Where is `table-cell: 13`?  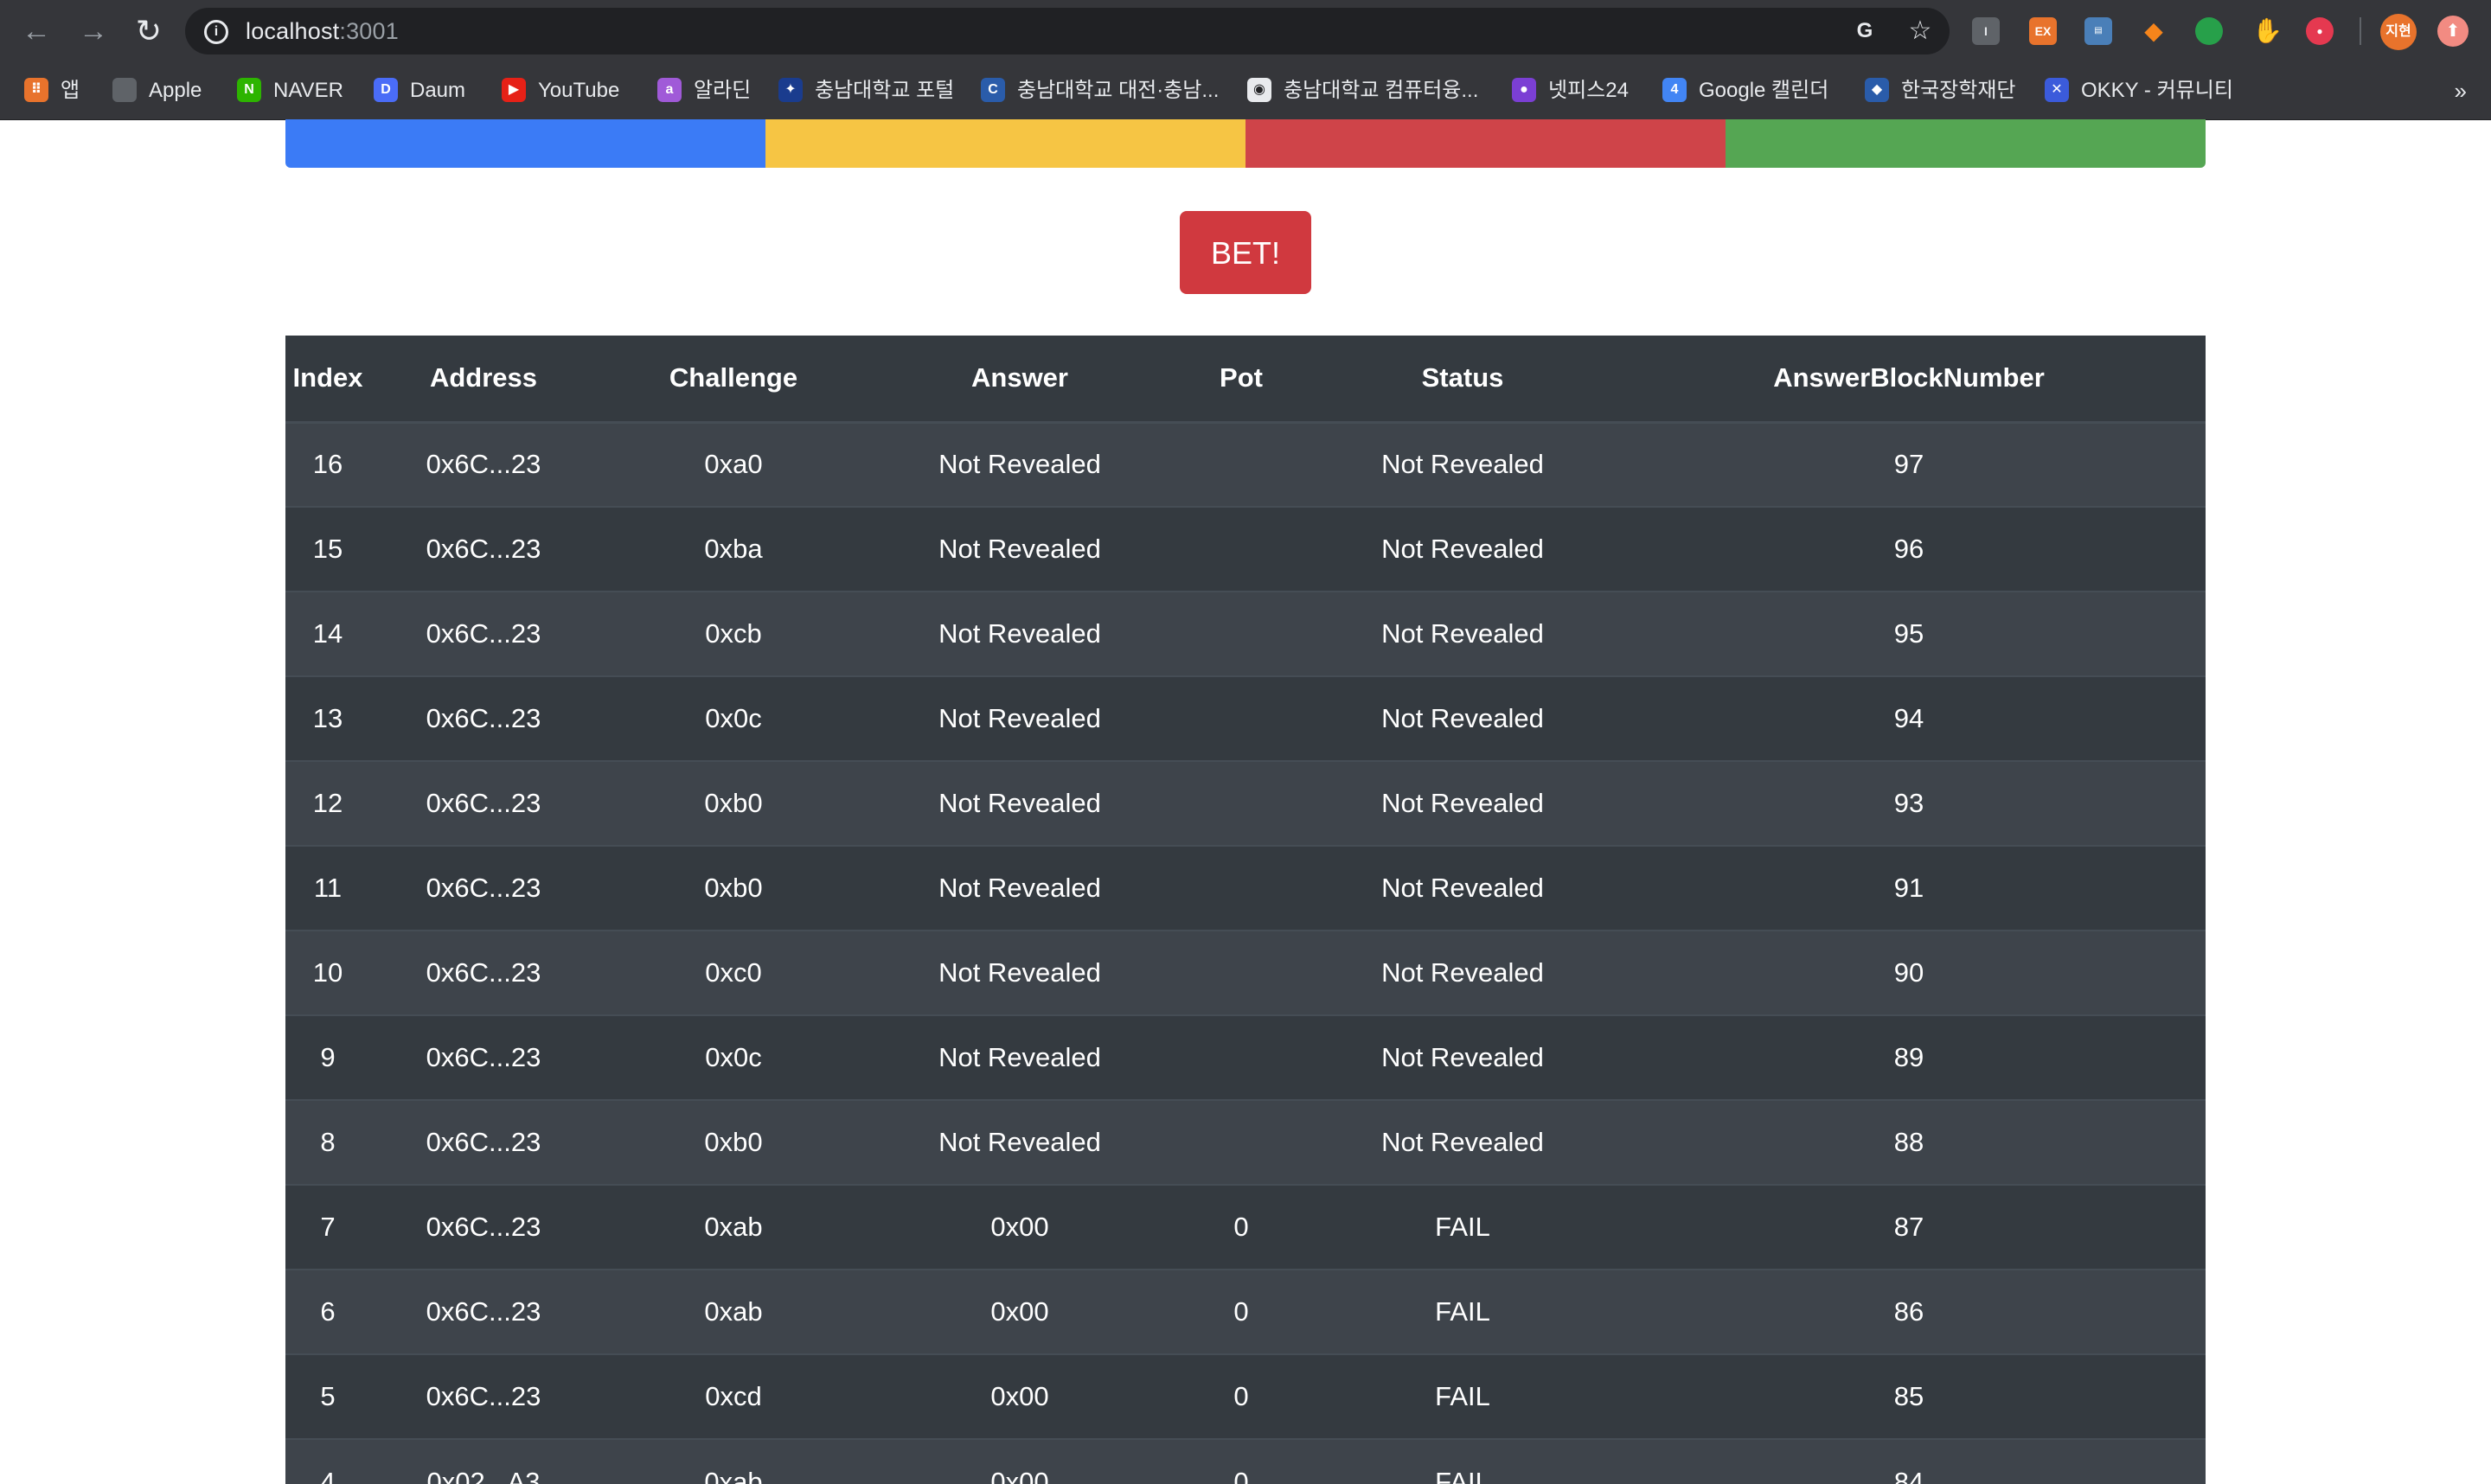 table-cell: 13 is located at coordinates (327, 718).